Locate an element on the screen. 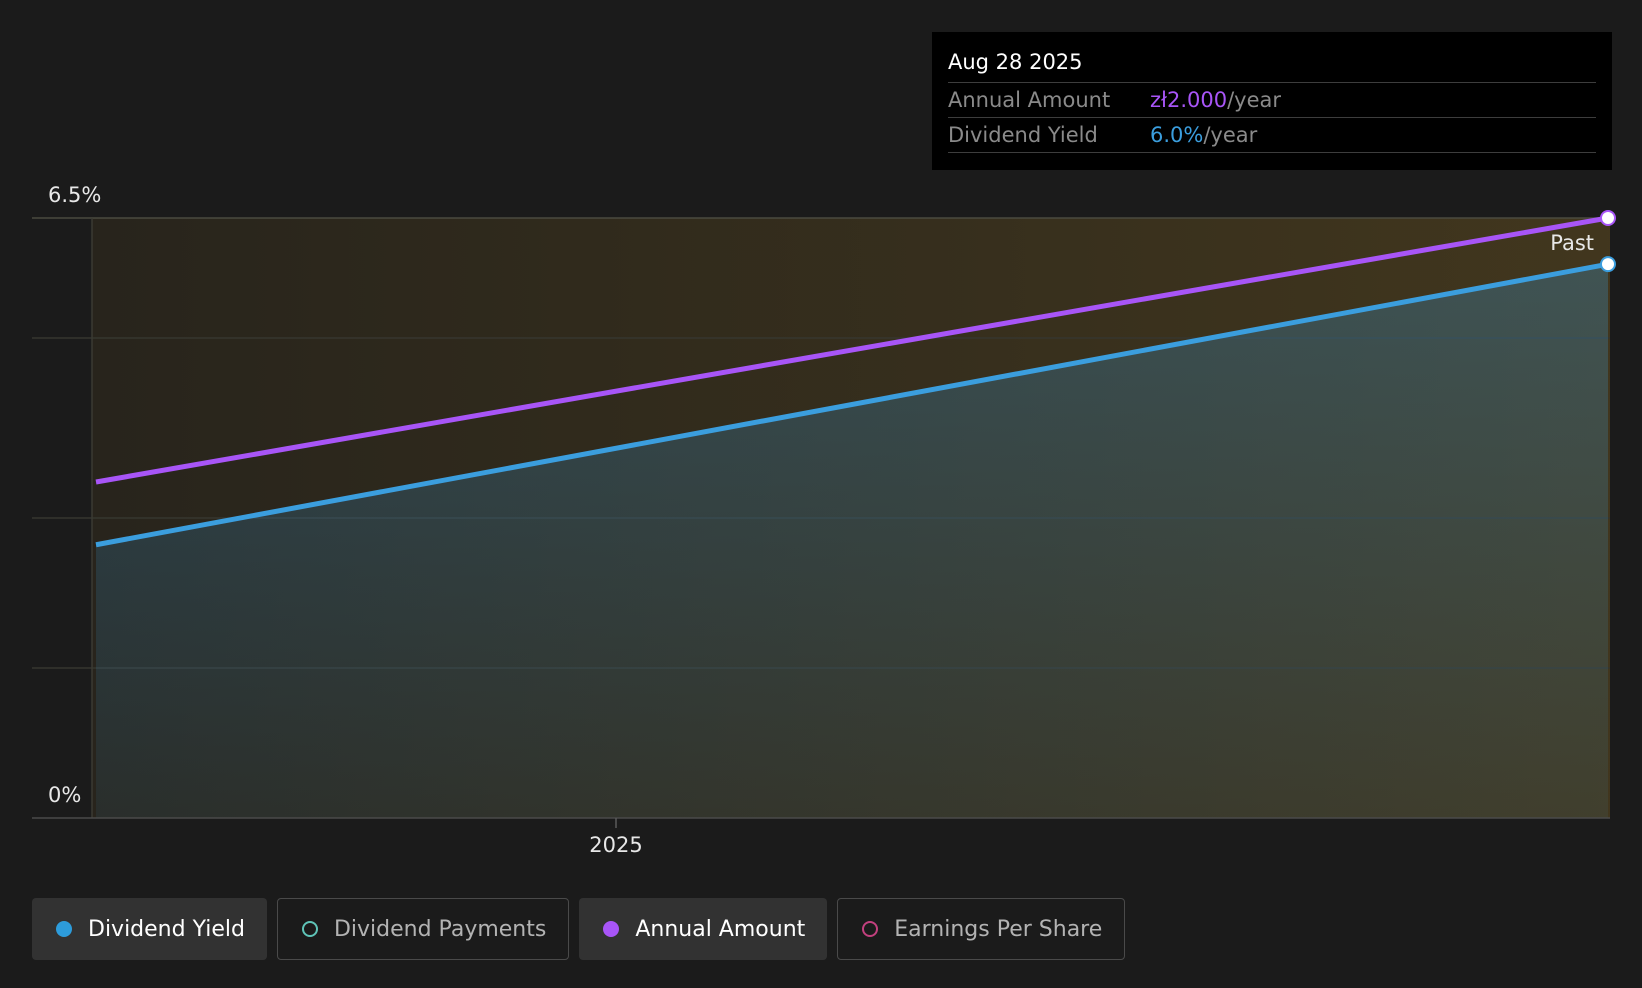 The height and width of the screenshot is (988, 1642). y-min-label: 0% is located at coordinates (64, 795).